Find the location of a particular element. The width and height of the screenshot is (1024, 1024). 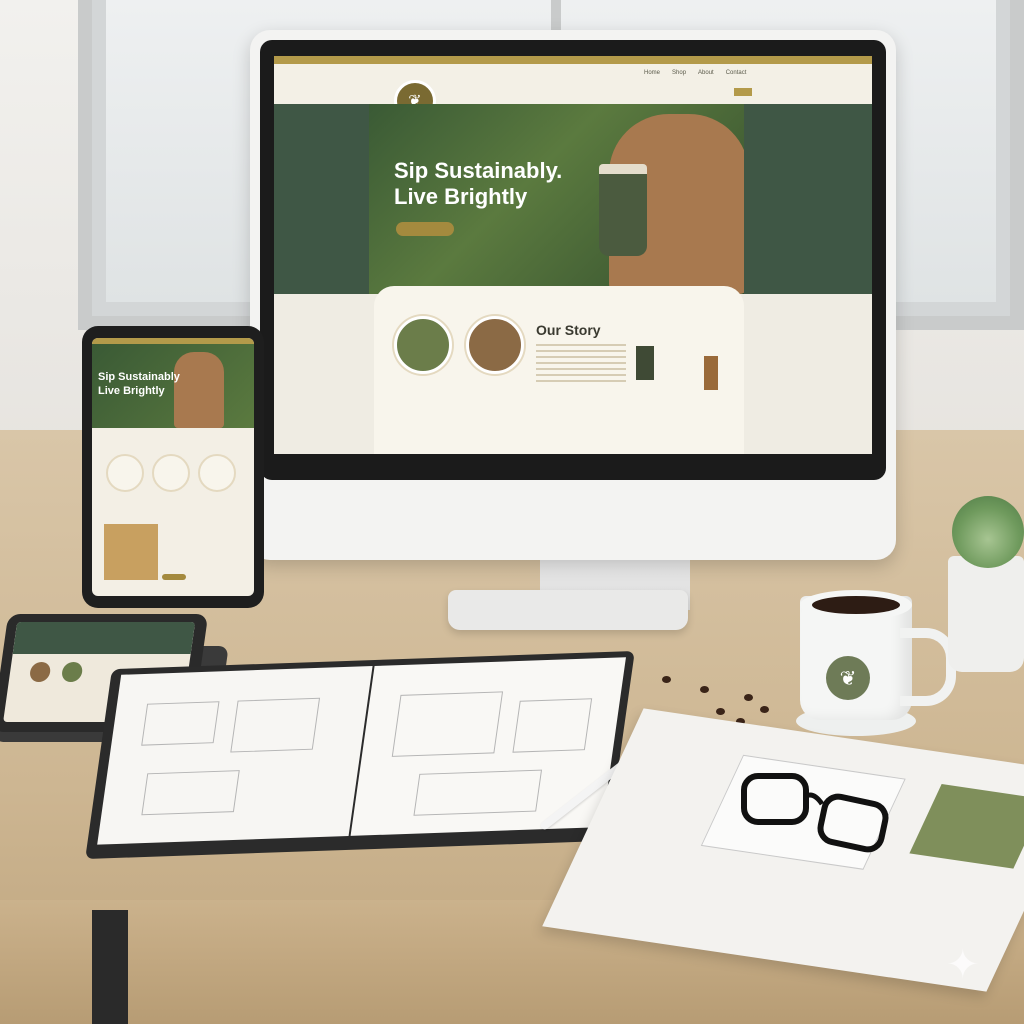

phone-hero-title-line1: Sip Sustainably is located at coordinates (139, 377).